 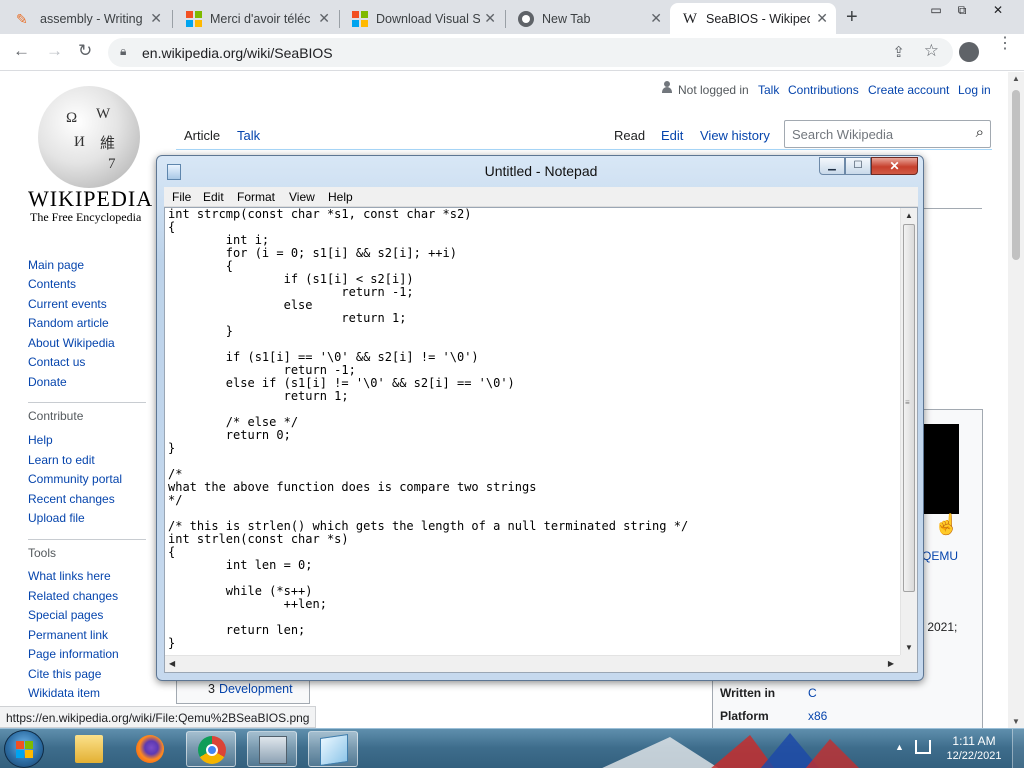 What do you see at coordinates (65, 615) in the screenshot?
I see `nav-special-pages: Special pages` at bounding box center [65, 615].